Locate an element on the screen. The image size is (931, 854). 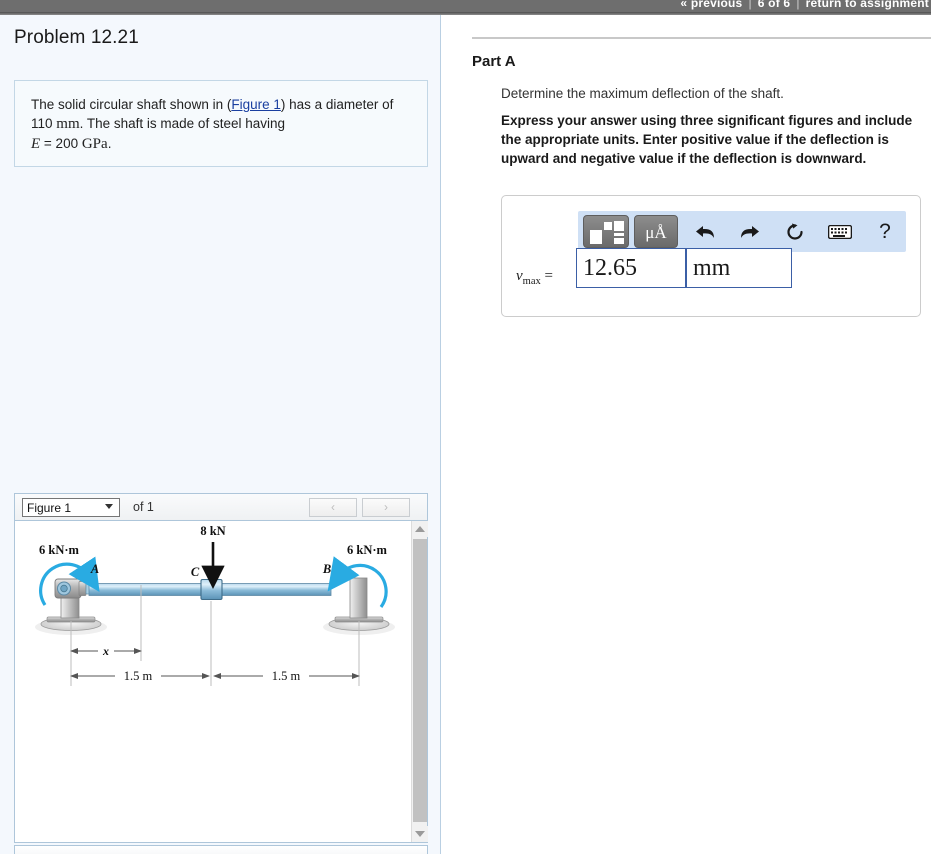
math-toolbar: μÅ ? is located at coordinates (742, 231).